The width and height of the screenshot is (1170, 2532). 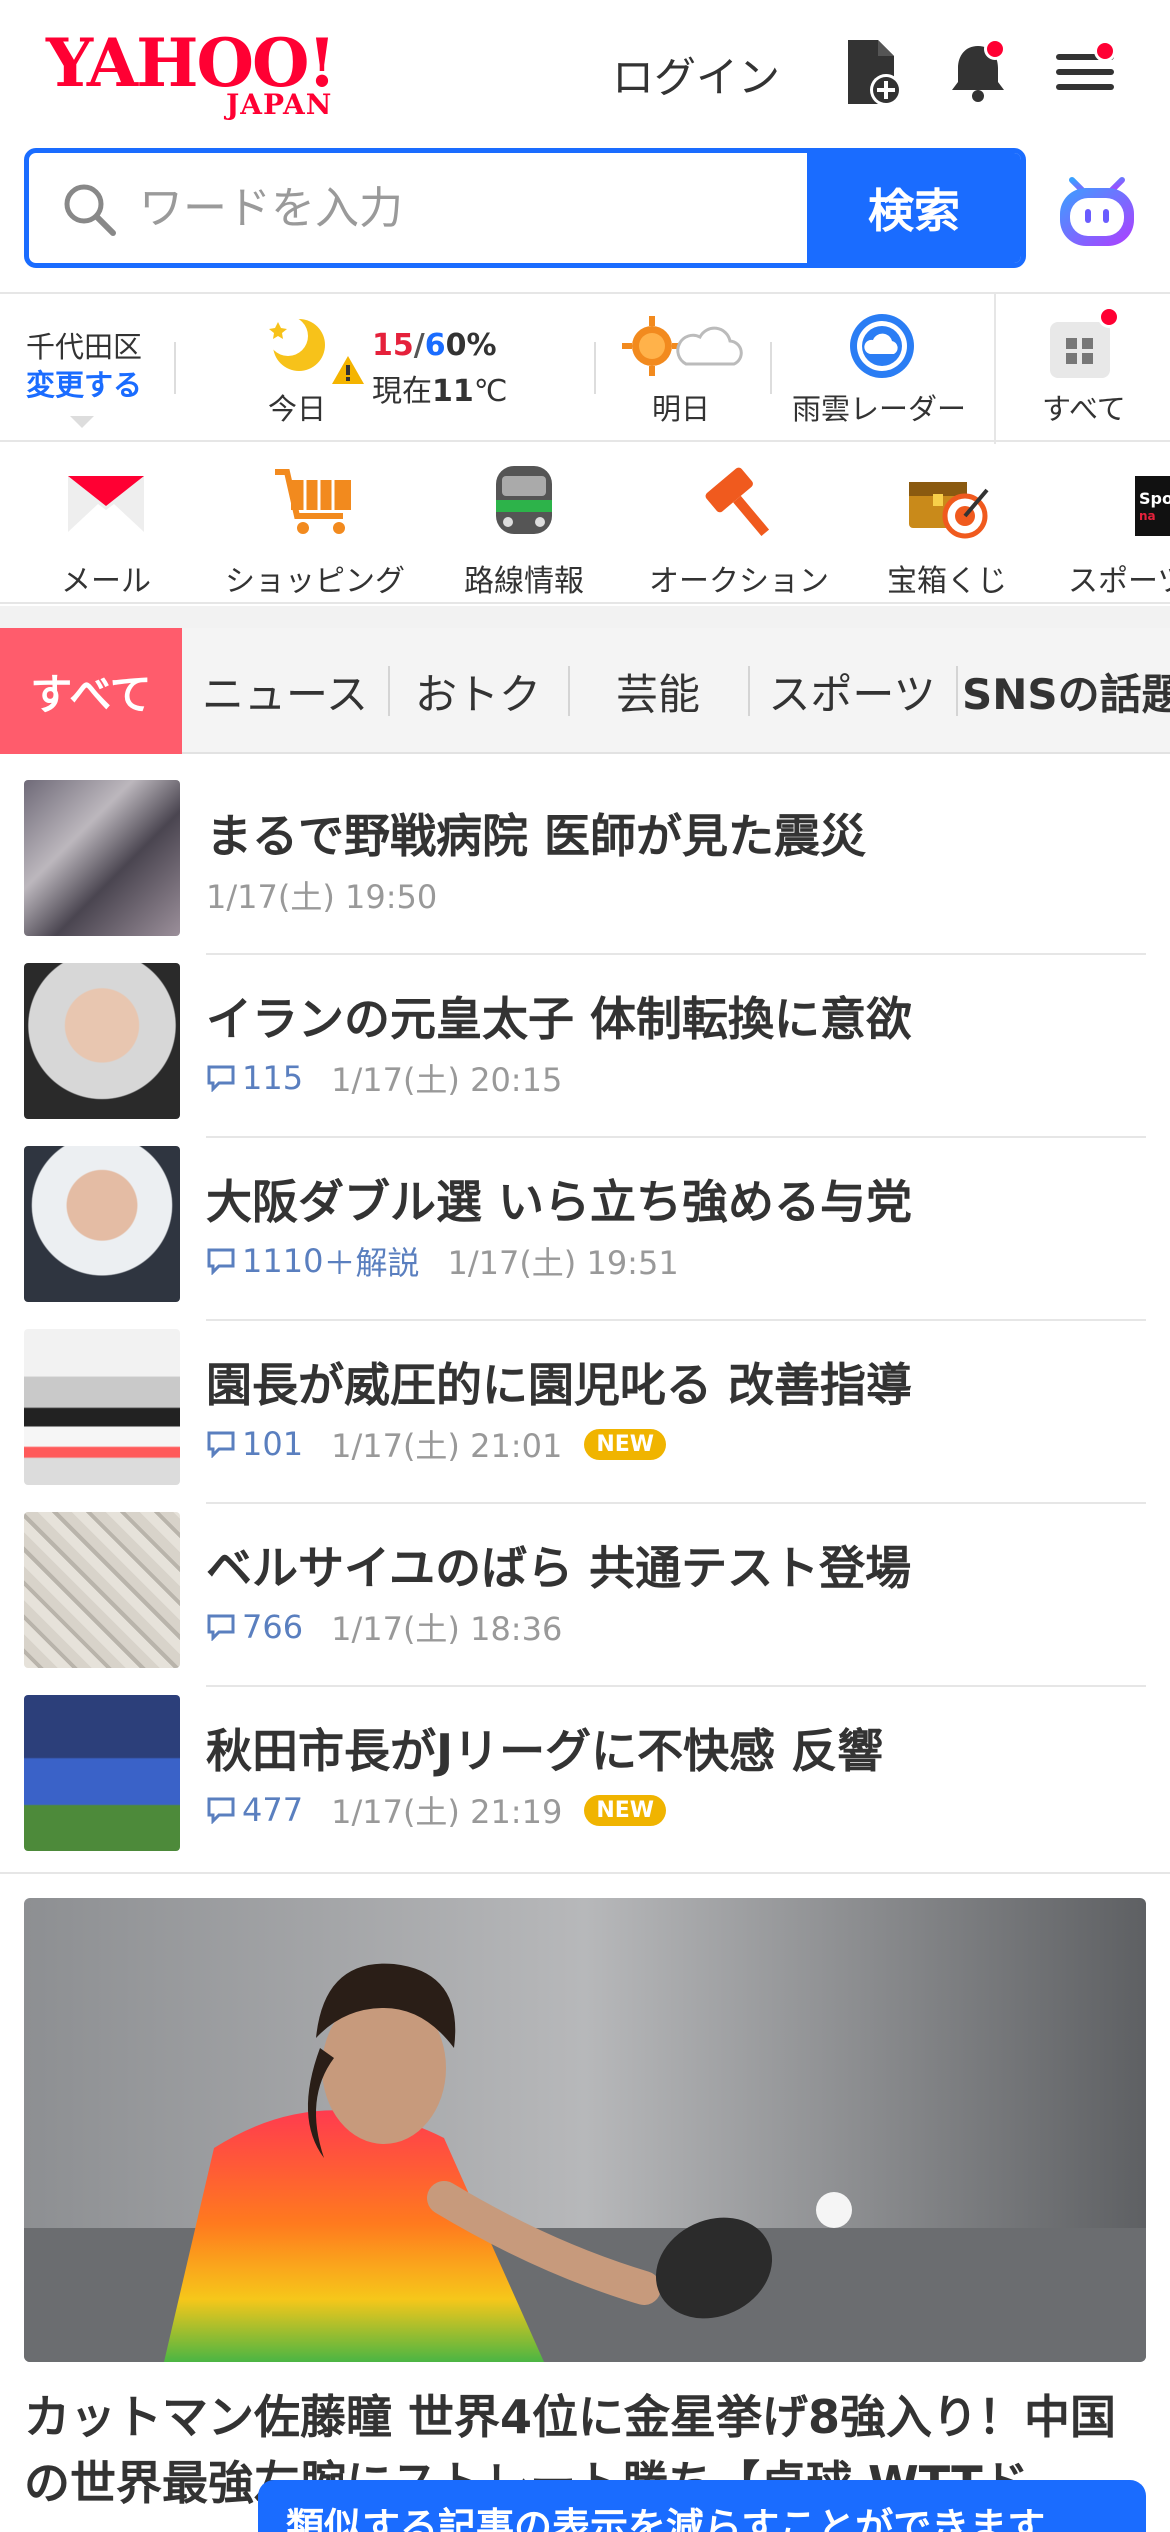 What do you see at coordinates (872, 72) in the screenshot?
I see `add-document-icon` at bounding box center [872, 72].